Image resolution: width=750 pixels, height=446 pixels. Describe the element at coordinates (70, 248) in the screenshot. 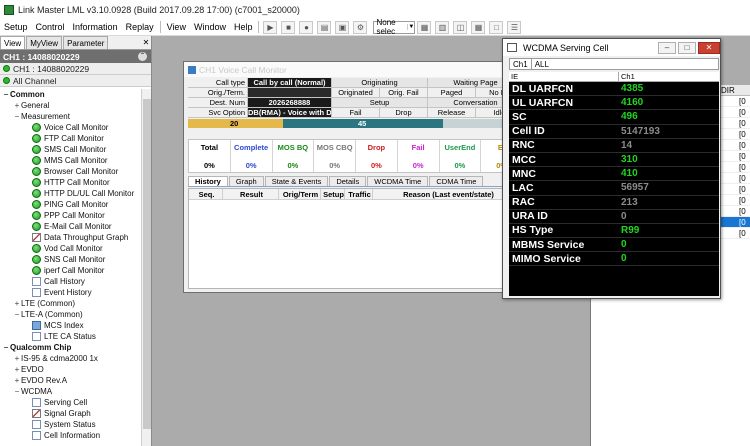

I see `tree-item: Vod Call Monitor` at that location.